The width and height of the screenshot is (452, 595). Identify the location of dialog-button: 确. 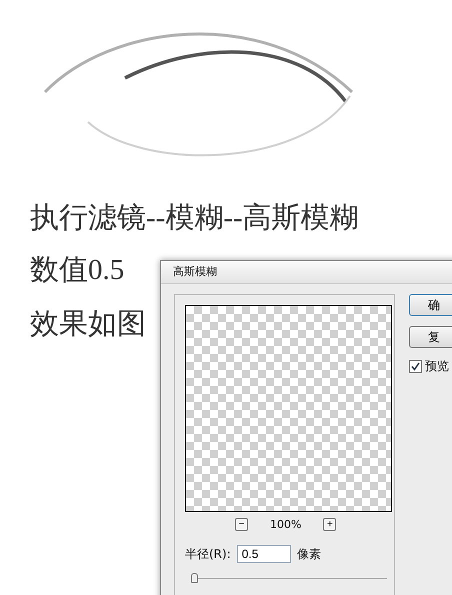
(430, 305).